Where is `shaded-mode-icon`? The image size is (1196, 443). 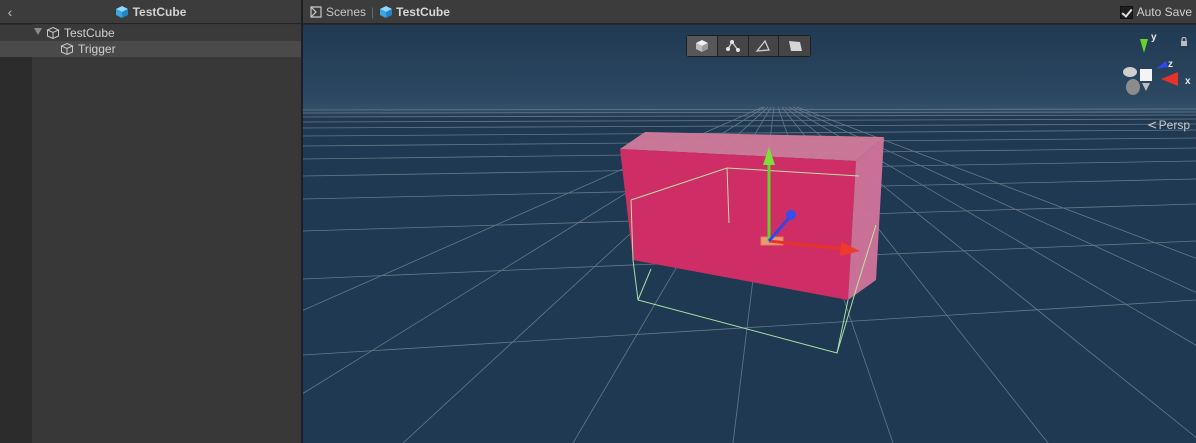
shaded-mode-icon is located at coordinates (701, 46).